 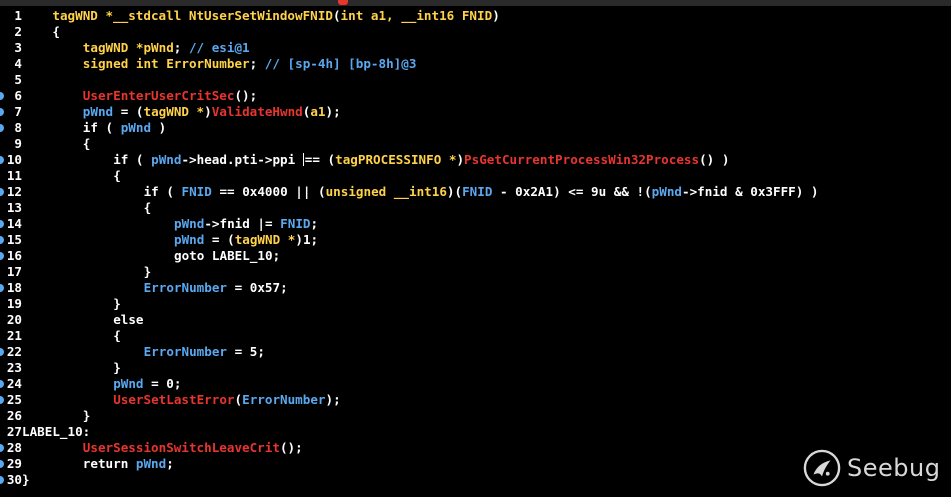 What do you see at coordinates (14, 431) in the screenshot?
I see `line-number: 27` at bounding box center [14, 431].